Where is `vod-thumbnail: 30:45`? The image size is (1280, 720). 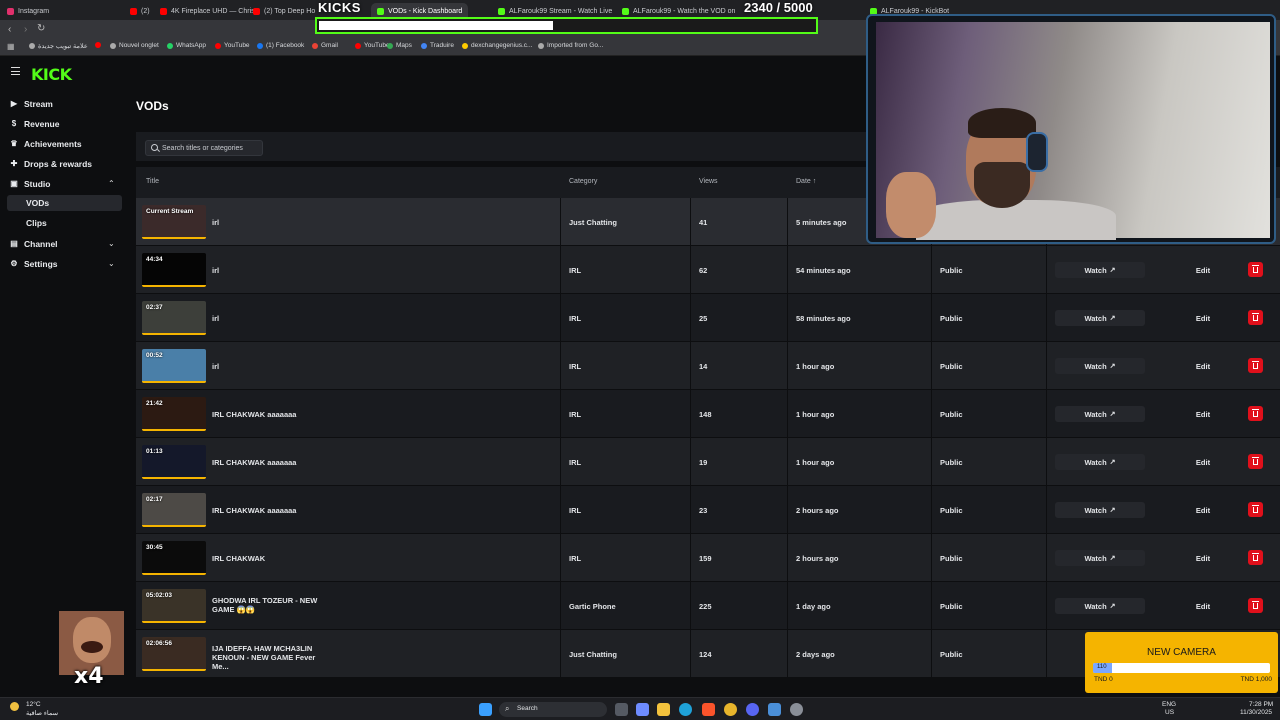
vod-thumbnail: 30:45 is located at coordinates (174, 558).